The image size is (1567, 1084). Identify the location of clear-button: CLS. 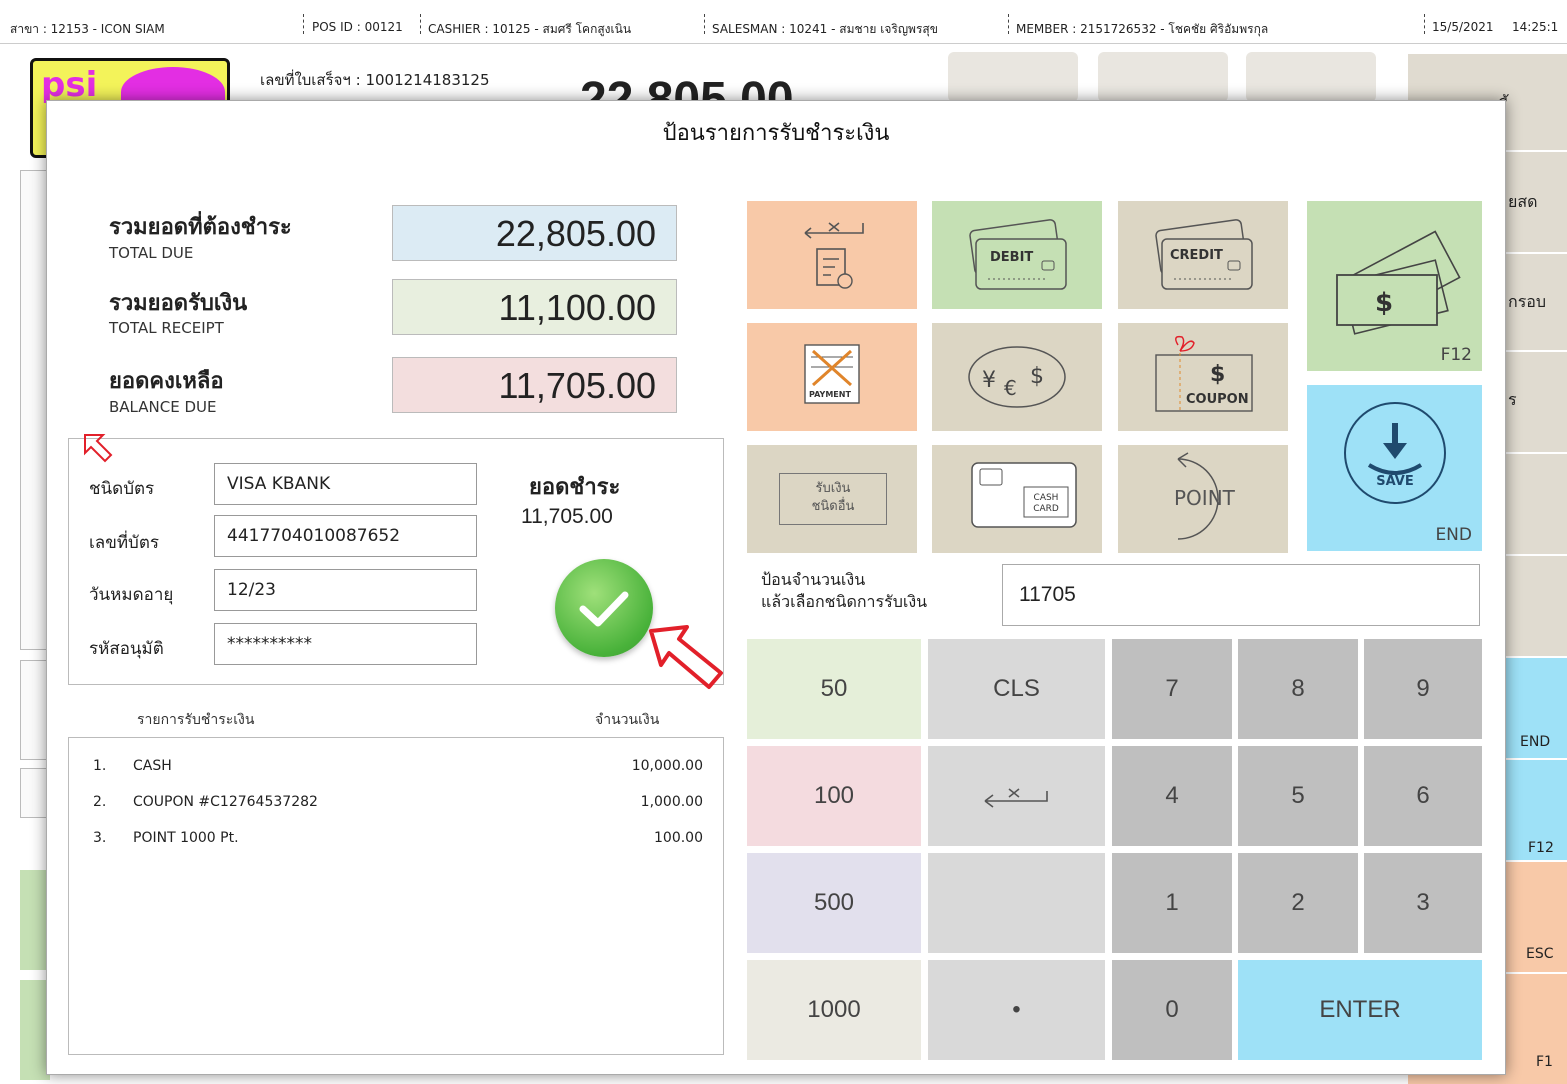
(1016, 689).